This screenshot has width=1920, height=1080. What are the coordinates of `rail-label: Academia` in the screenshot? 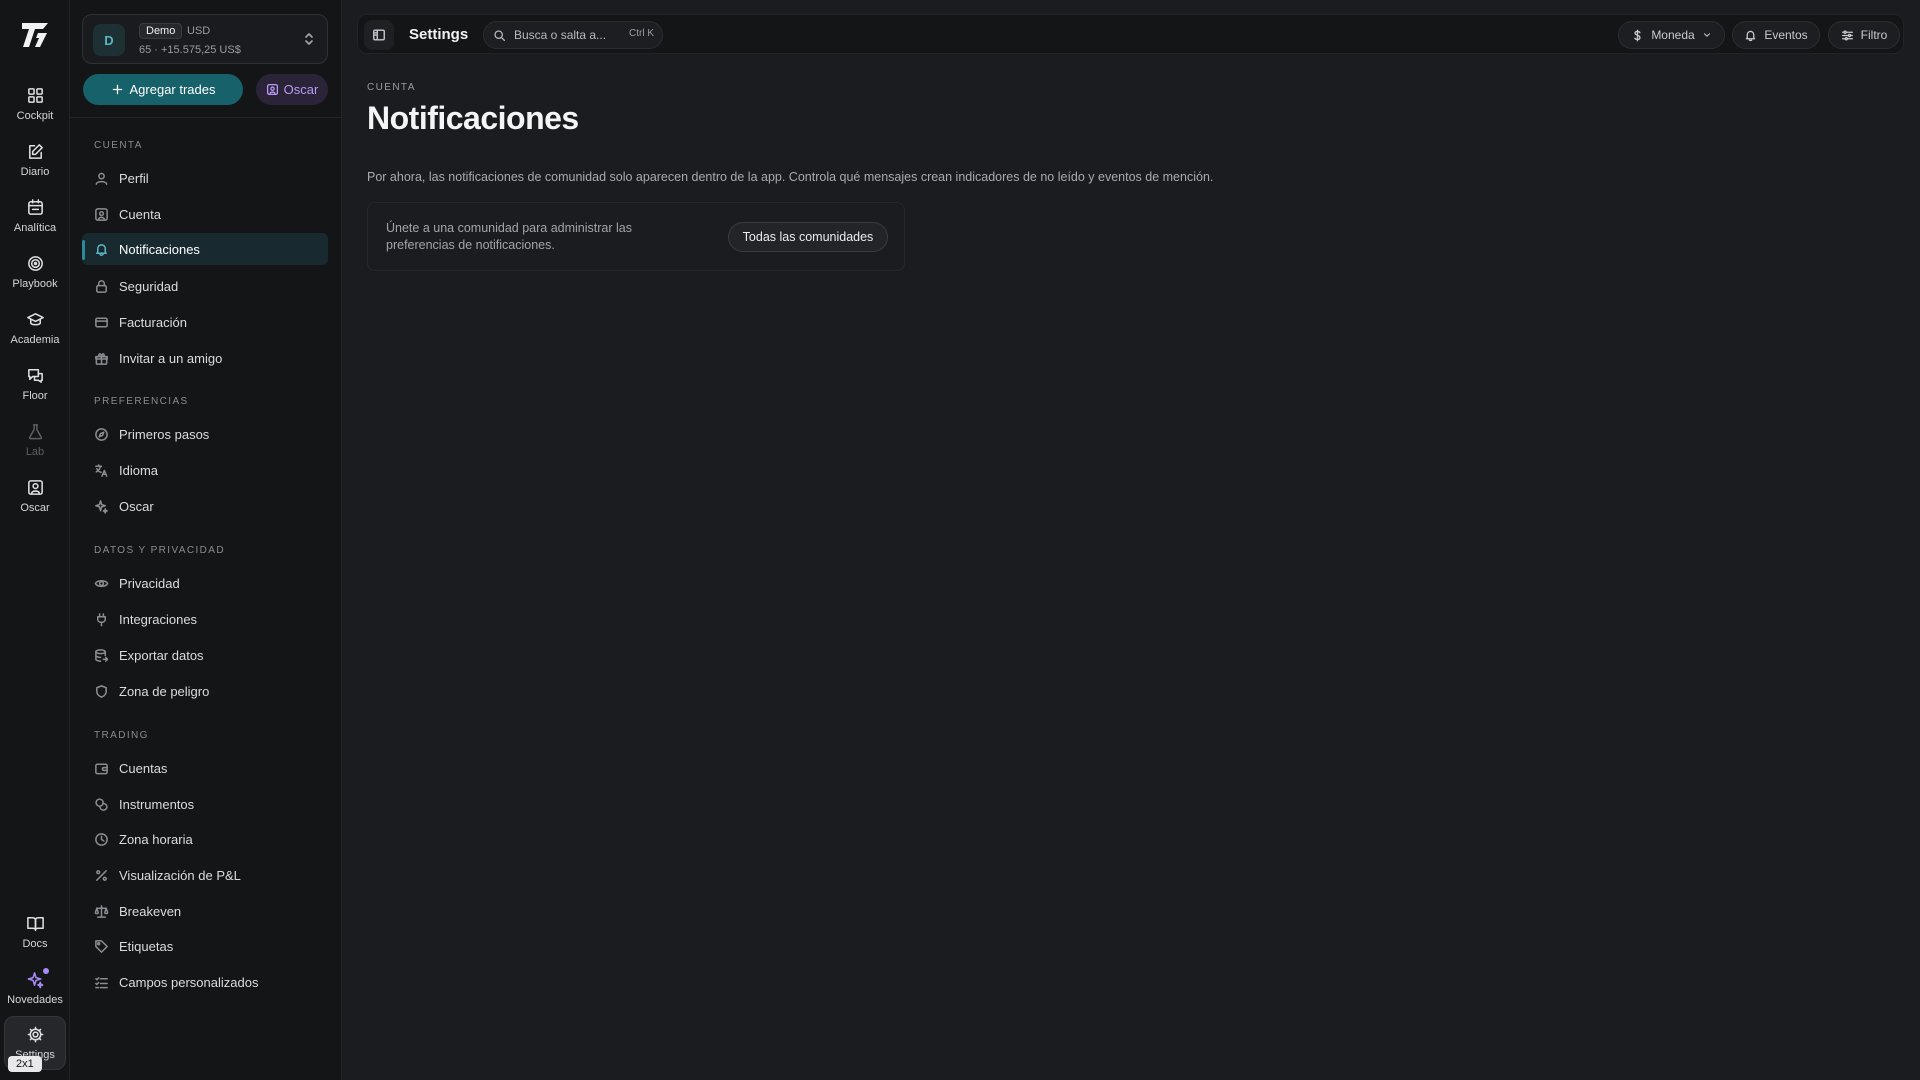 It's located at (35, 340).